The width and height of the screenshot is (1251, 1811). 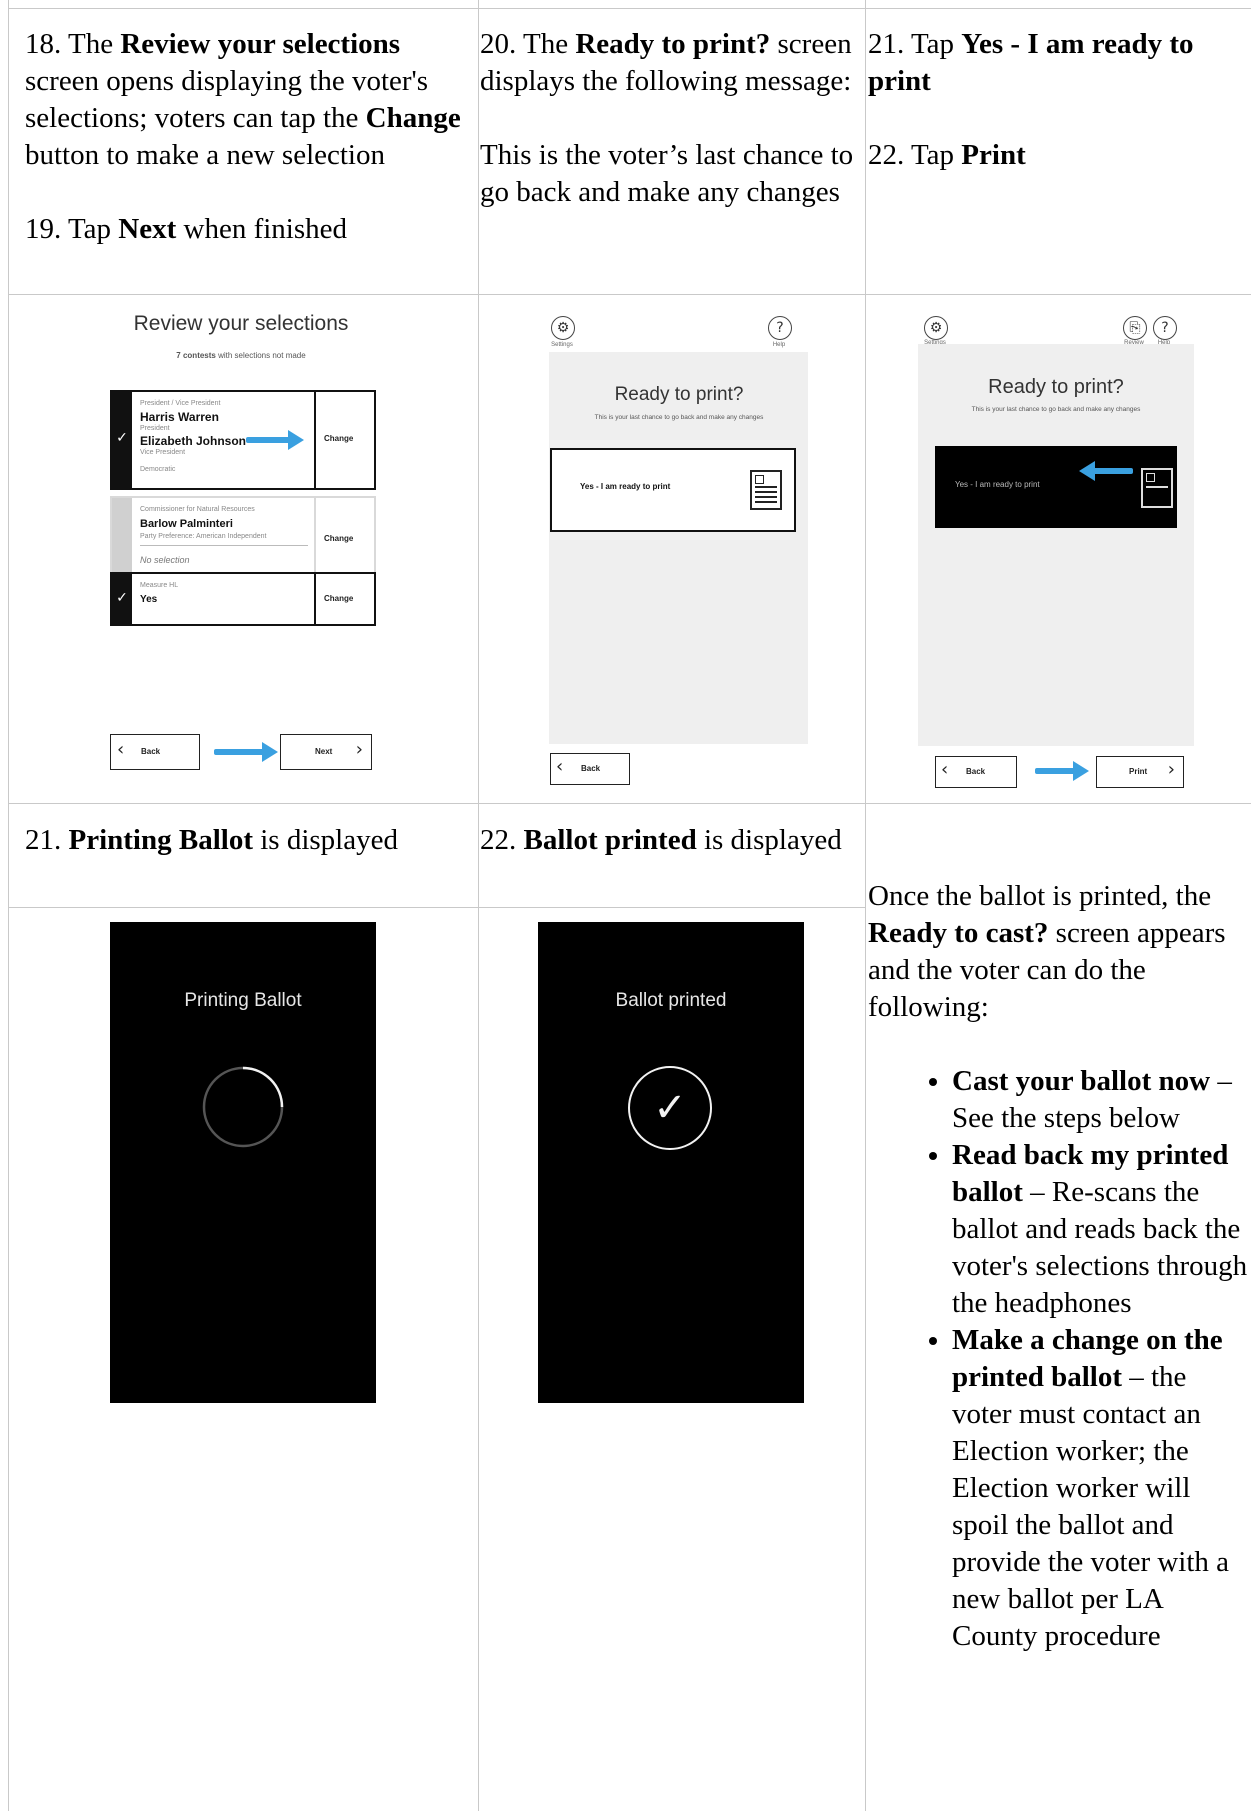 I want to click on printing-ballot-screenshot: Printing Ballot, so click(x=243, y=1162).